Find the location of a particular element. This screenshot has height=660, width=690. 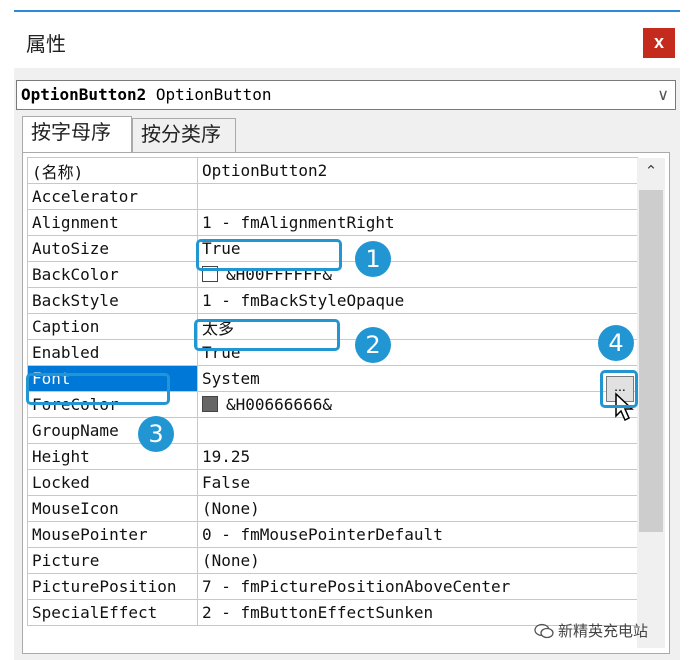

property-value: False is located at coordinates (417, 482).